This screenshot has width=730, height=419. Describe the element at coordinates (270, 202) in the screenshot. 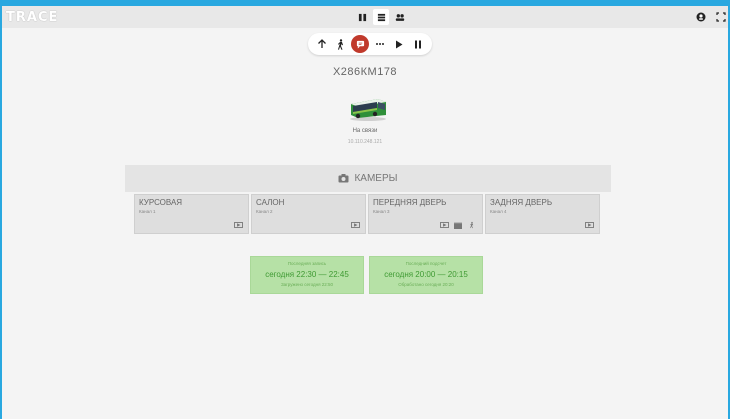

I see `camera-name: САЛОН` at that location.